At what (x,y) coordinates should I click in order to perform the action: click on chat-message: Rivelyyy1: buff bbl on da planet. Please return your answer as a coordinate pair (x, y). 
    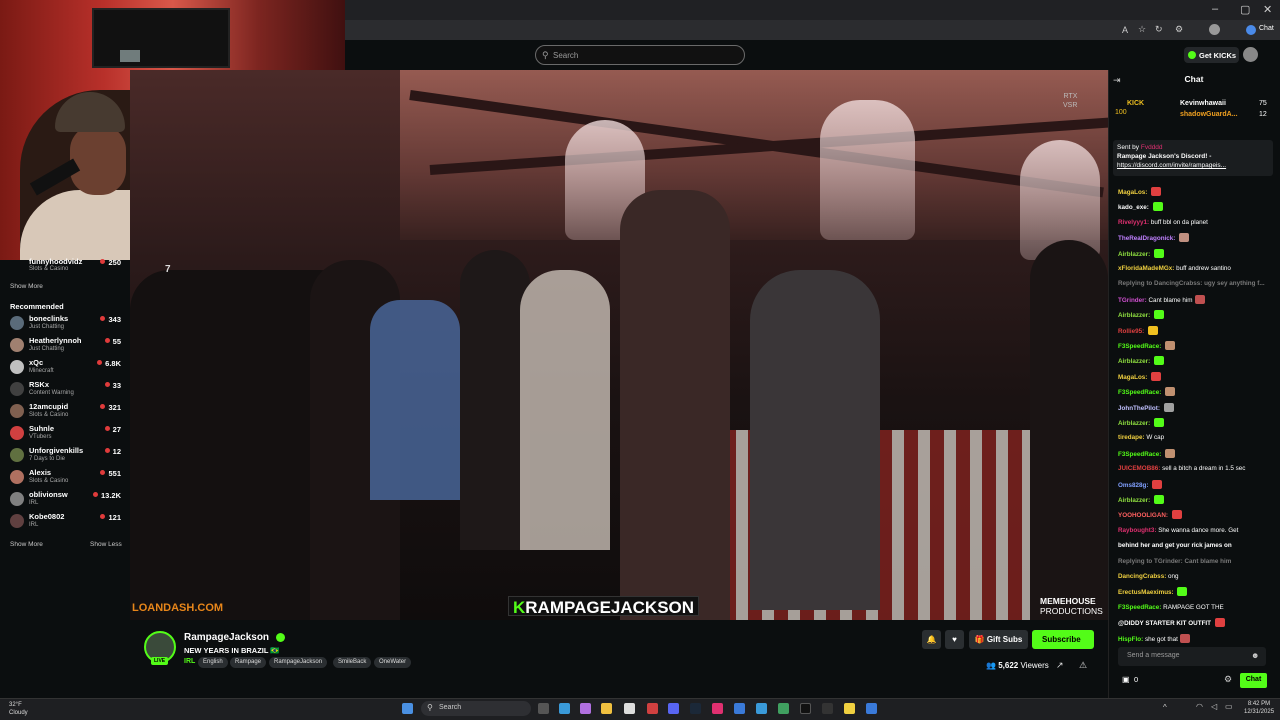
    Looking at the image, I should click on (1195, 222).